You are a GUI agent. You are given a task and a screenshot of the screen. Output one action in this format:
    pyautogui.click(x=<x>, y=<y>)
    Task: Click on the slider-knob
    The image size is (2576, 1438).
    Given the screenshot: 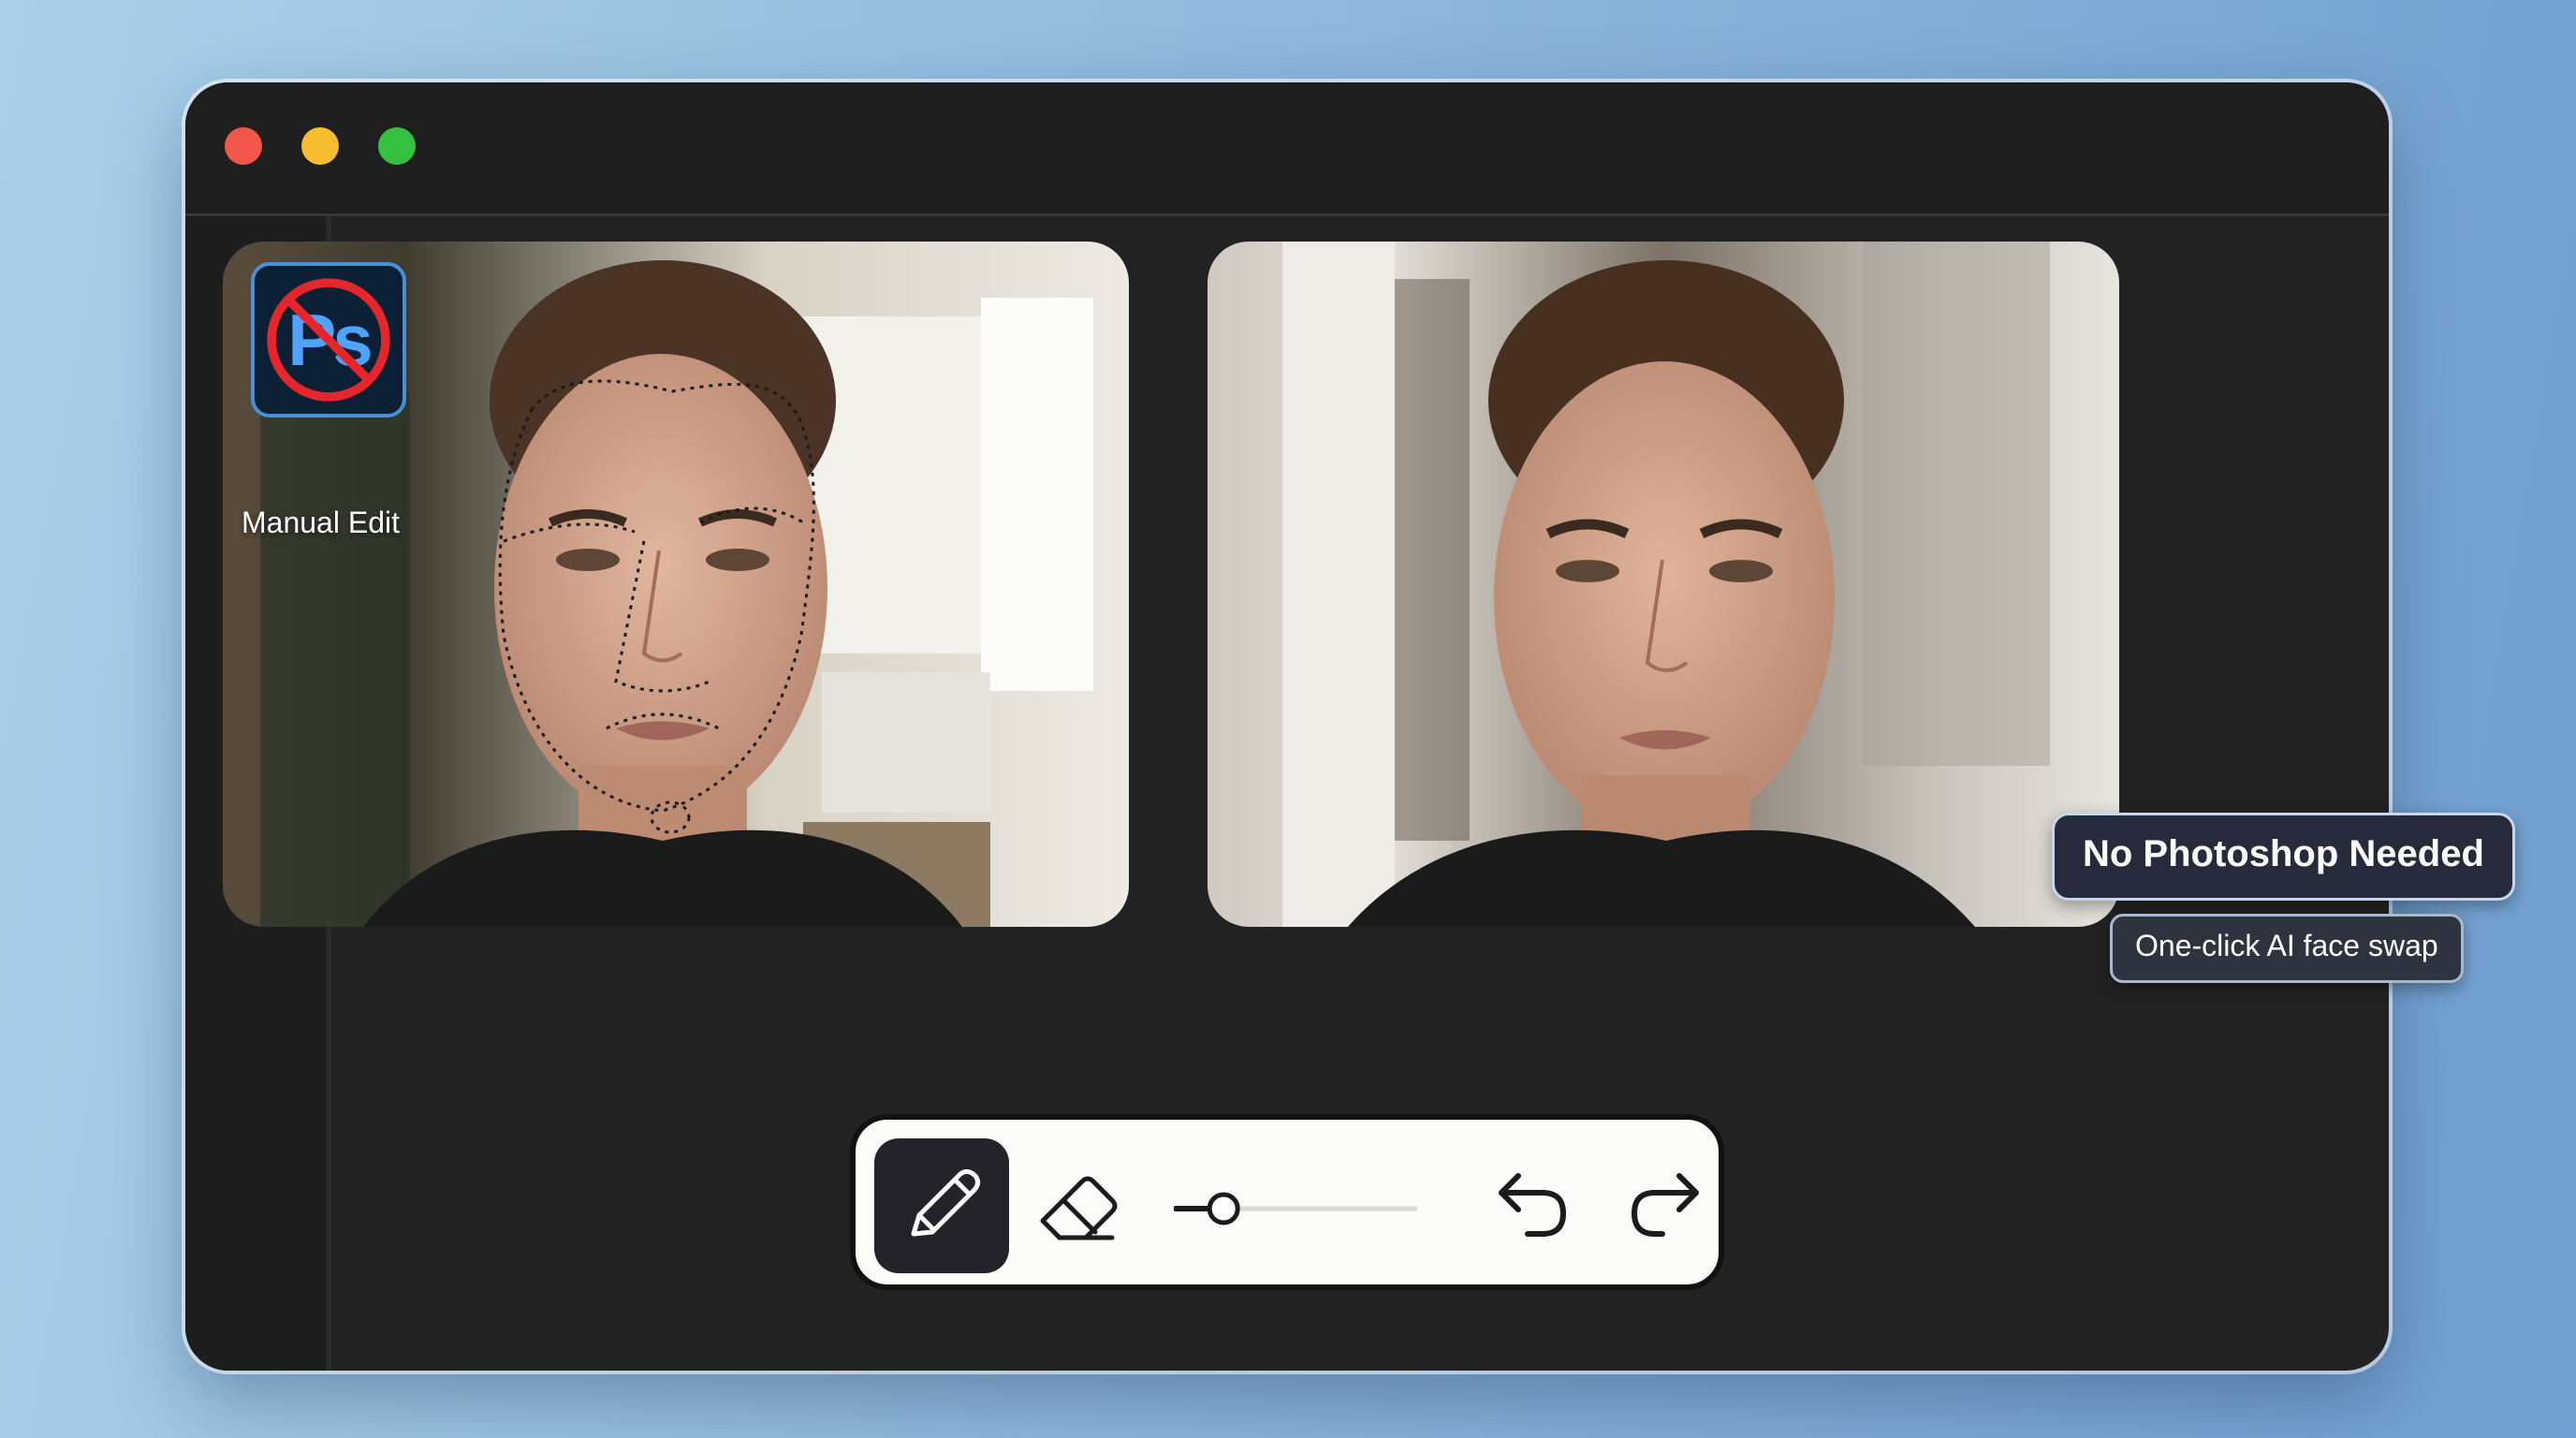 What is the action you would take?
    pyautogui.click(x=1223, y=1208)
    